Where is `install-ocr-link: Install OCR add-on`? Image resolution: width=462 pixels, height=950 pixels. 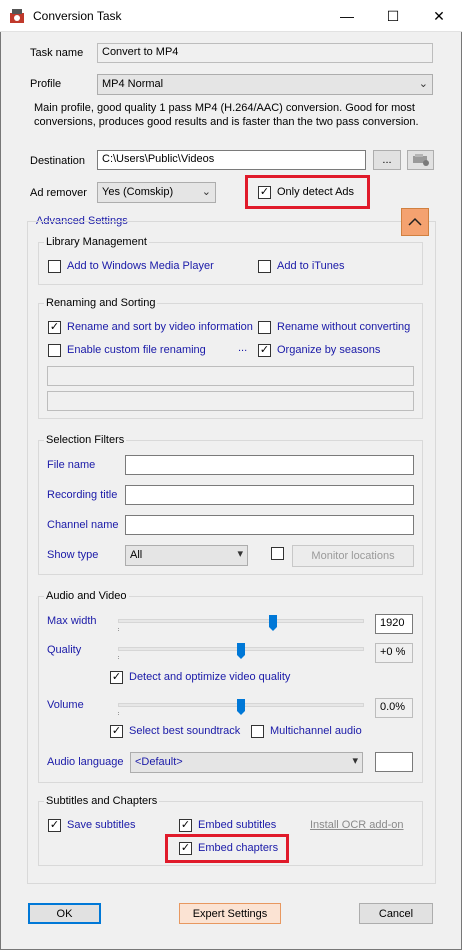 install-ocr-link: Install OCR add-on is located at coordinates (357, 825).